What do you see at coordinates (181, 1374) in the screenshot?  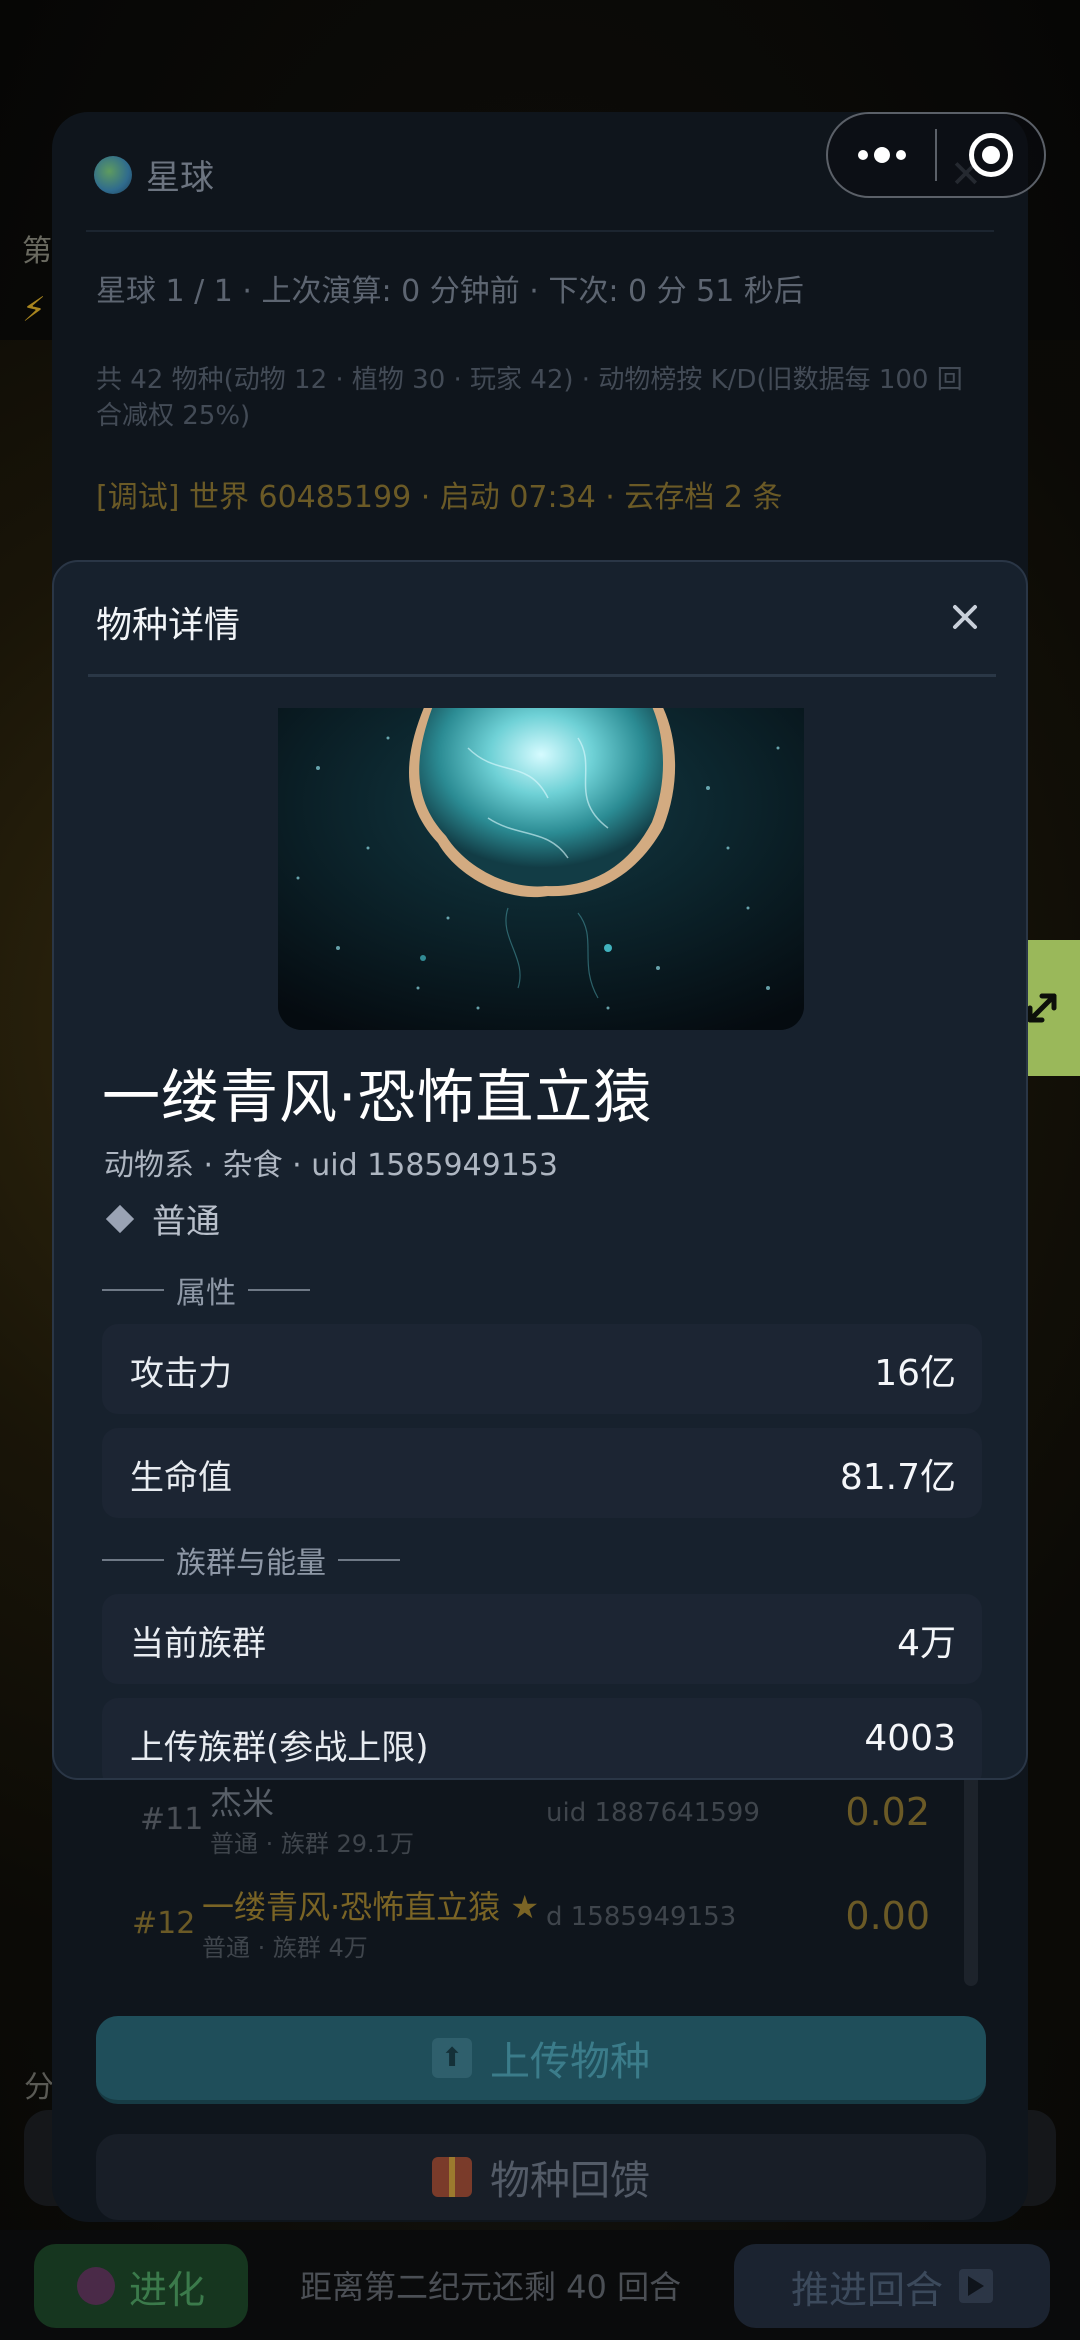 I see `stat-label: 攻击力` at bounding box center [181, 1374].